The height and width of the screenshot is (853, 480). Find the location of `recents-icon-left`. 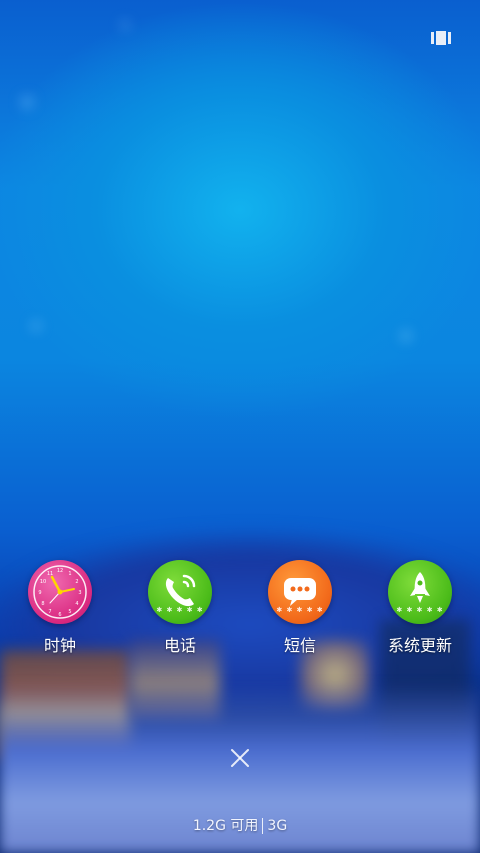

recents-icon-left is located at coordinates (432, 38).